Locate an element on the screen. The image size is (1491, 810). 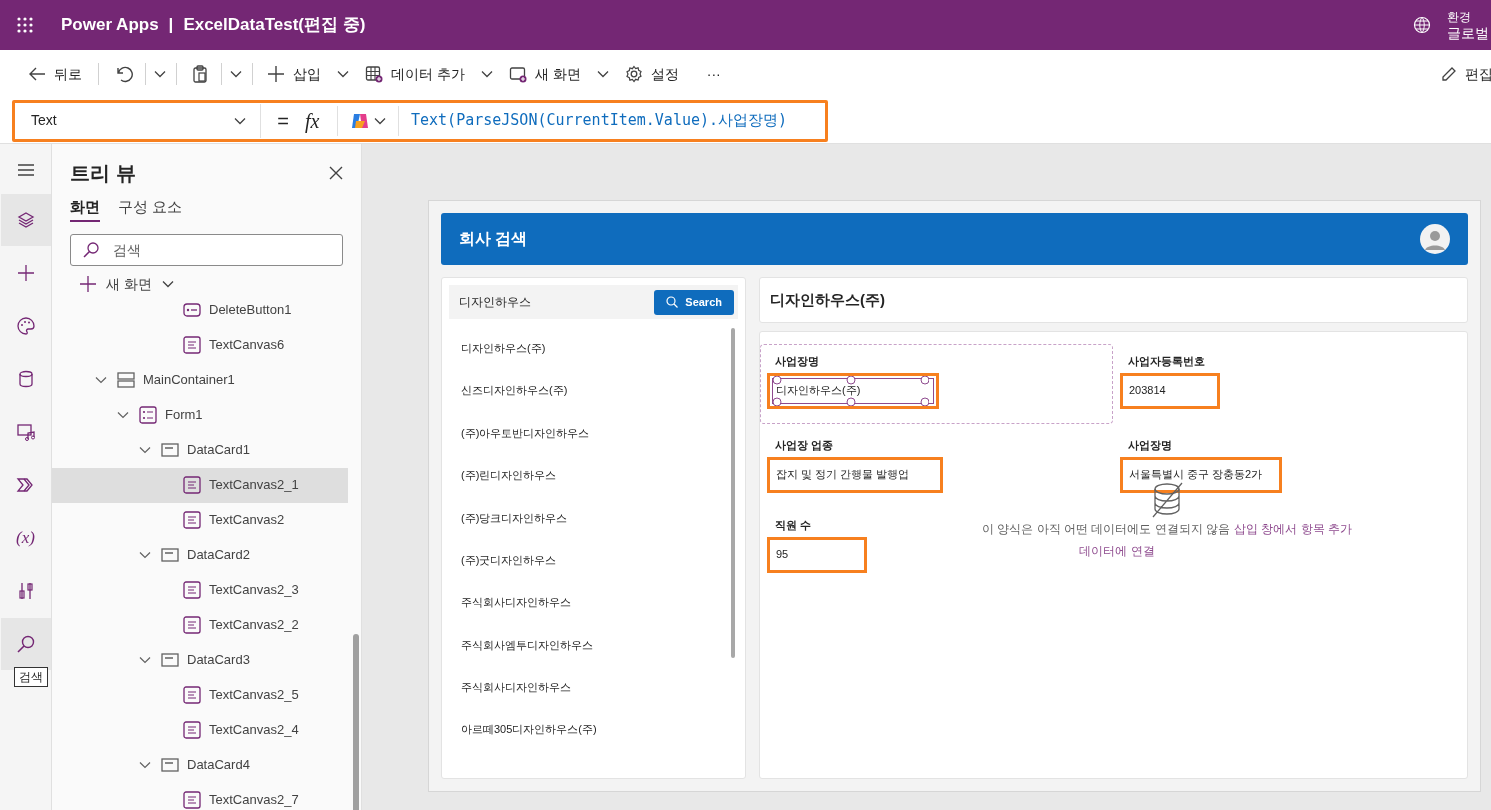
data-button: 데이터 추가 is located at coordinates (415, 74).